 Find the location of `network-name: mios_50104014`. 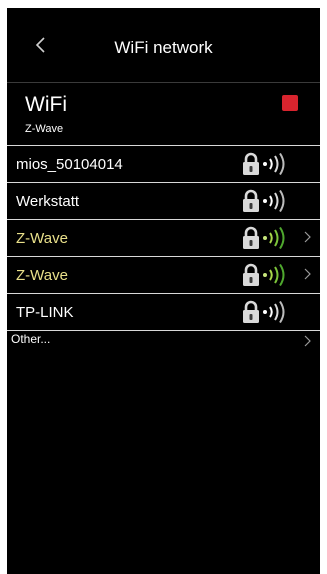

network-name: mios_50104014 is located at coordinates (69, 164).